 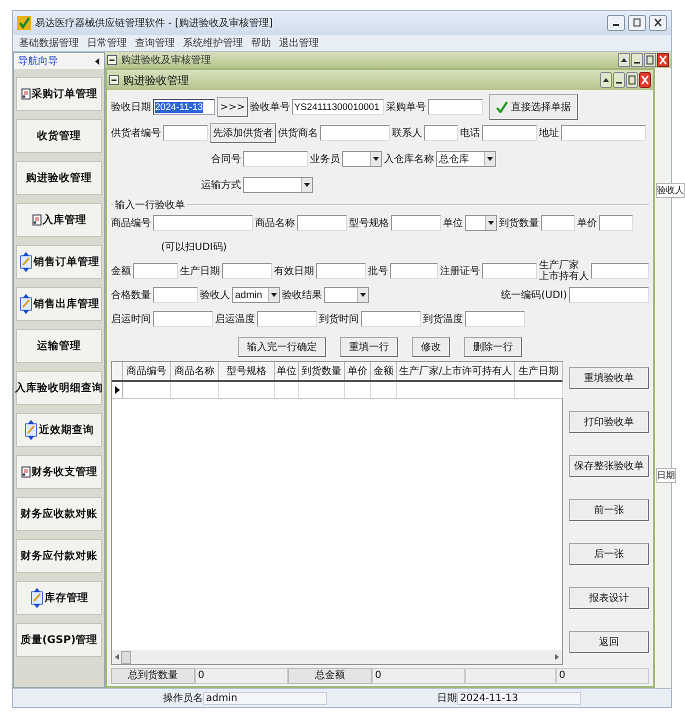 What do you see at coordinates (338, 107) in the screenshot?
I see `input-field: YS24111300010001` at bounding box center [338, 107].